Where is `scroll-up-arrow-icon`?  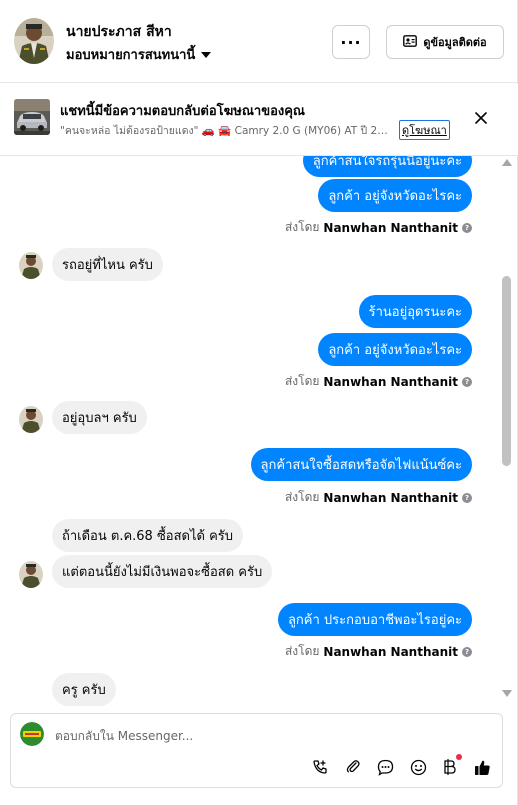 scroll-up-arrow-icon is located at coordinates (507, 162).